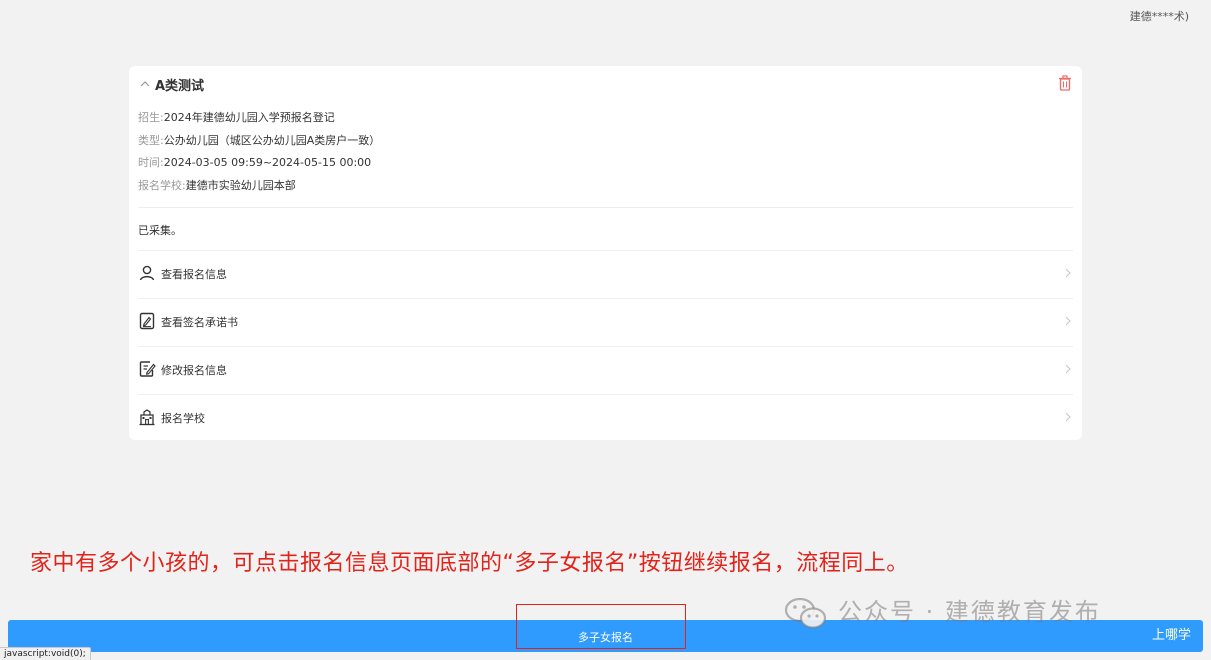  Describe the element at coordinates (805, 613) in the screenshot. I see `wechat-icon` at that location.